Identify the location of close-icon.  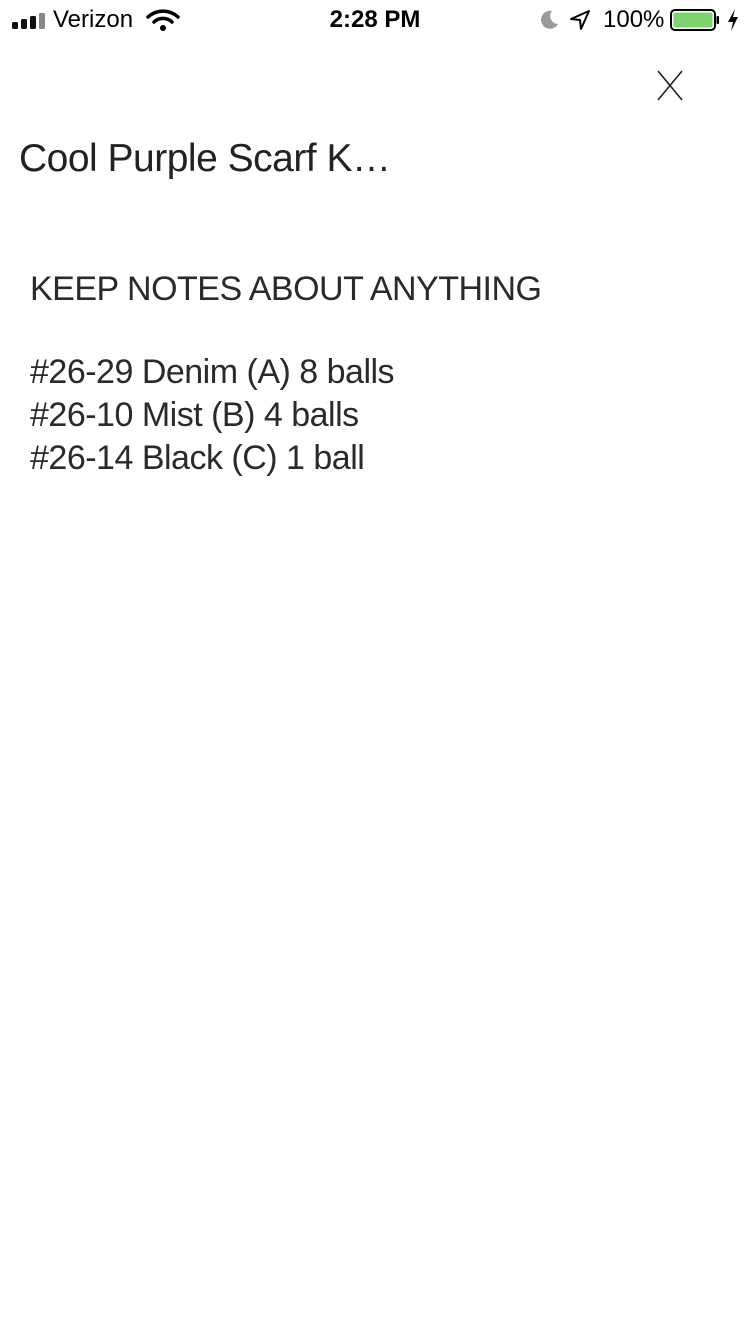
(670, 85).